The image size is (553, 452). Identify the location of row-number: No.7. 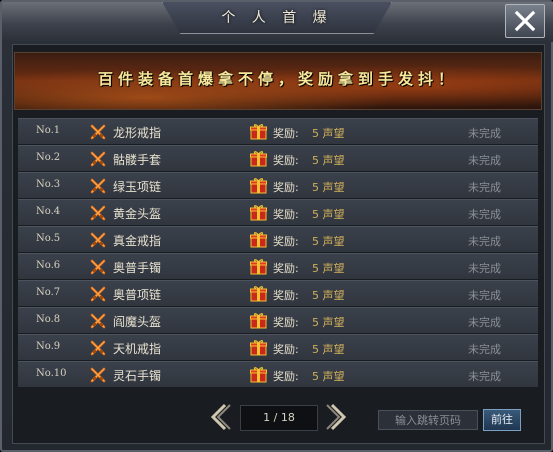
(48, 292).